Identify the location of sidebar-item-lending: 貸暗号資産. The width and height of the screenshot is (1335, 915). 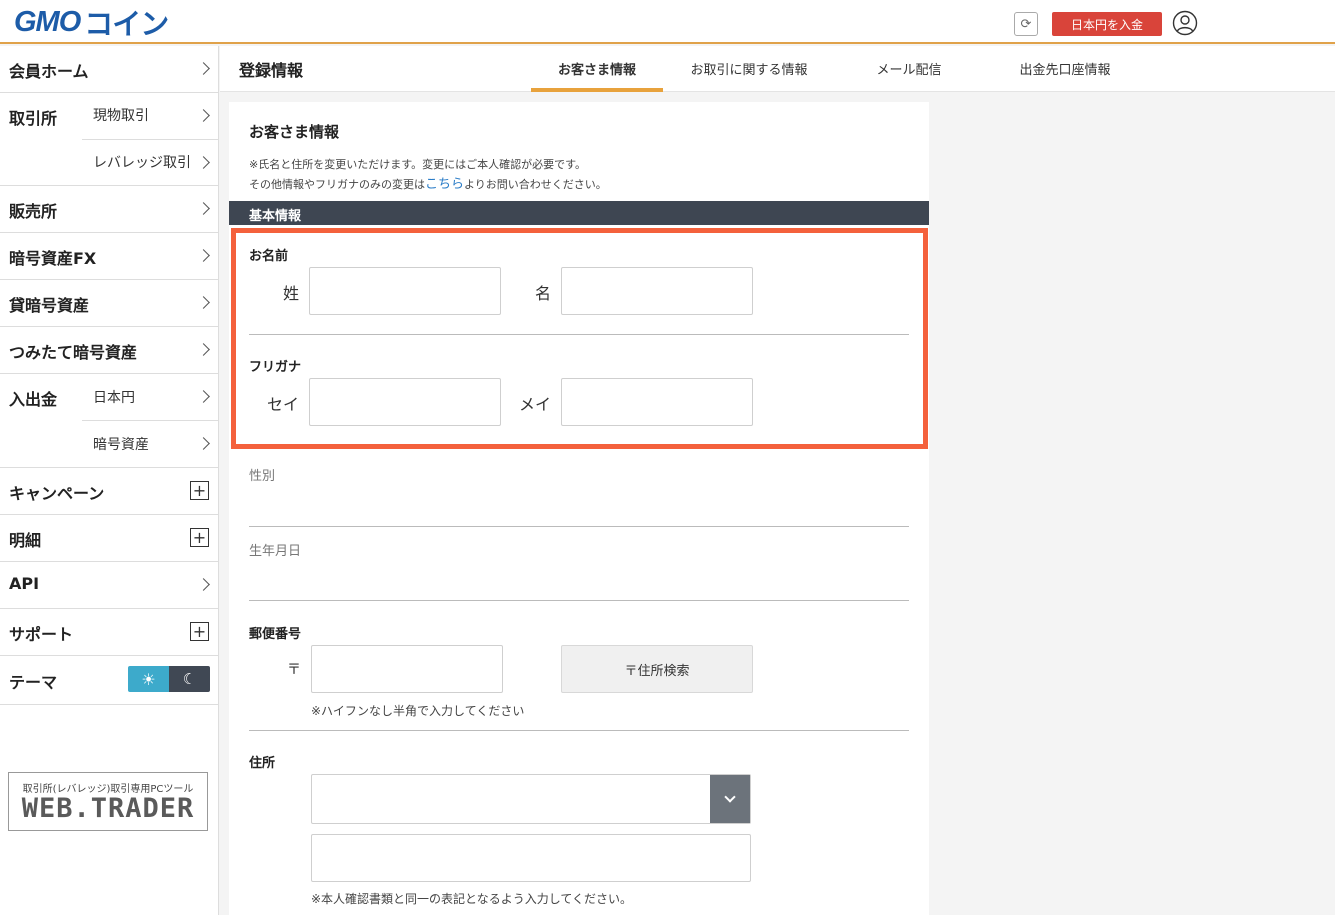
(109, 303).